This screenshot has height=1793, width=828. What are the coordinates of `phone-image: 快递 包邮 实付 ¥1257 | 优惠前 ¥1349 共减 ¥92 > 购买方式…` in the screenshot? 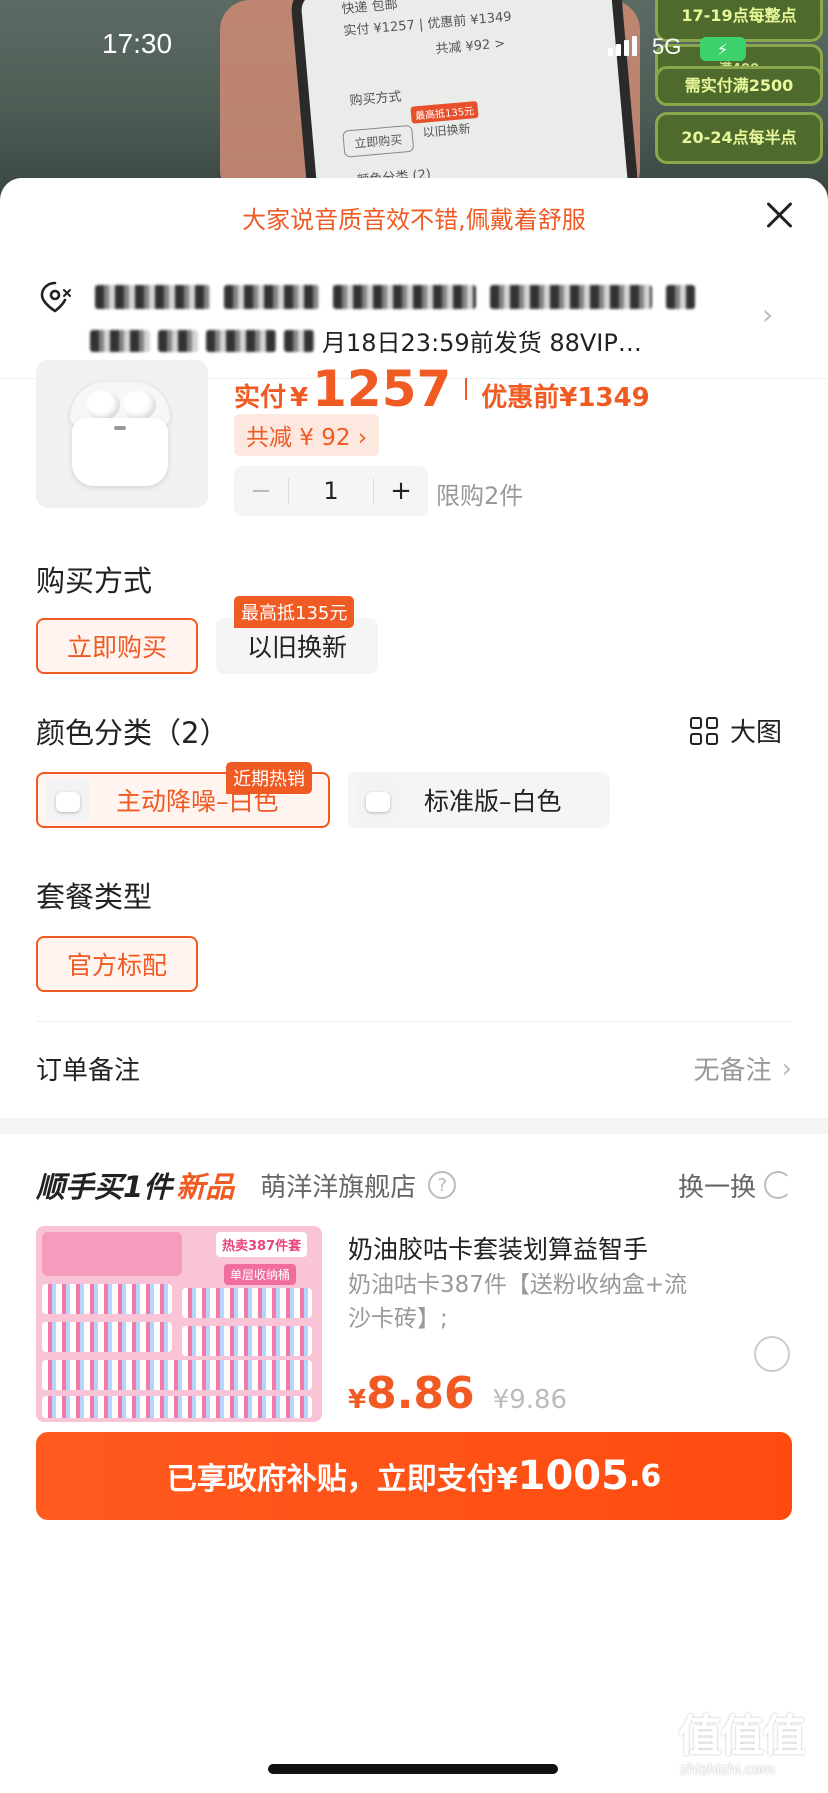 It's located at (465, 100).